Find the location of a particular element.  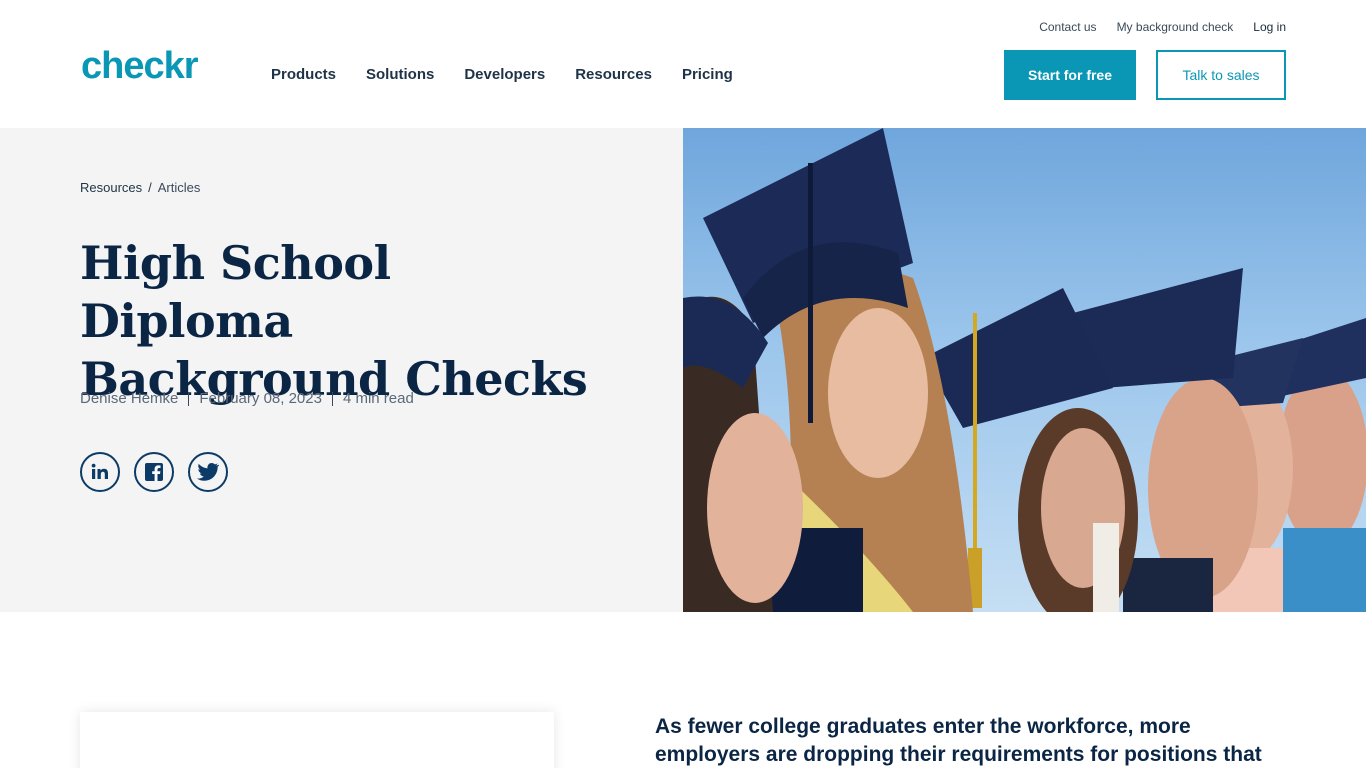

author: Denise Hemke is located at coordinates (129, 398).